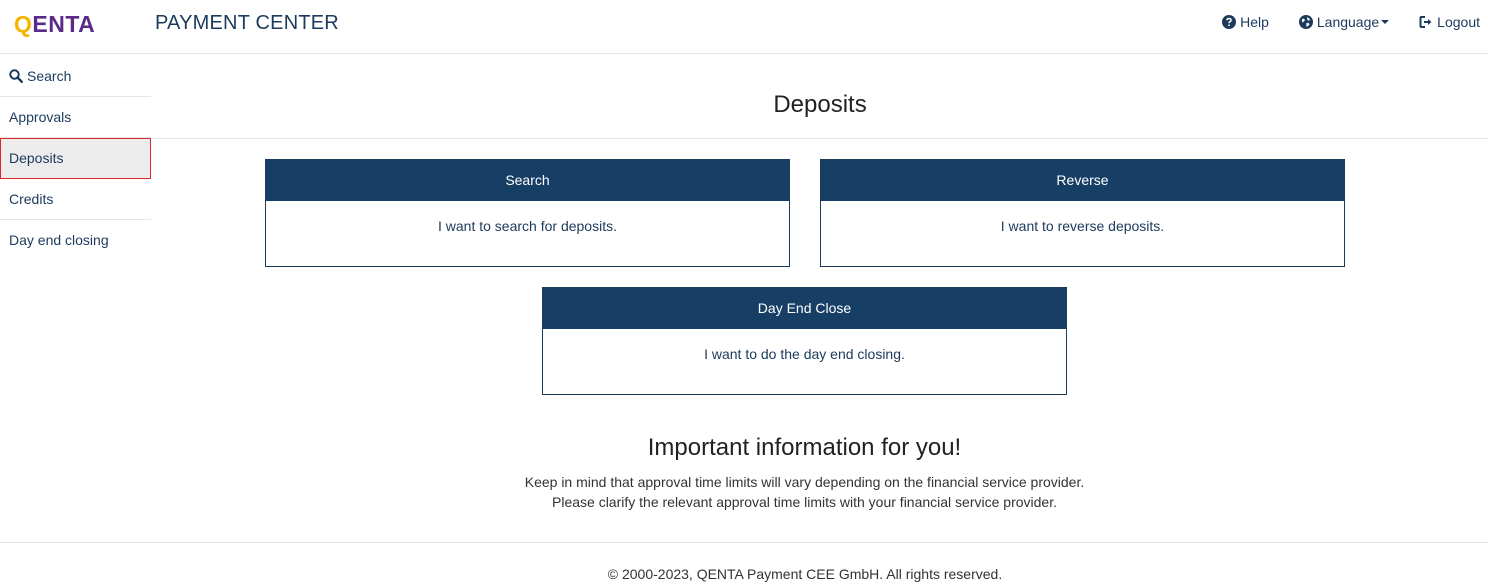 This screenshot has width=1488, height=584. What do you see at coordinates (1082, 226) in the screenshot?
I see `card-description: I want to reverse deposits.` at bounding box center [1082, 226].